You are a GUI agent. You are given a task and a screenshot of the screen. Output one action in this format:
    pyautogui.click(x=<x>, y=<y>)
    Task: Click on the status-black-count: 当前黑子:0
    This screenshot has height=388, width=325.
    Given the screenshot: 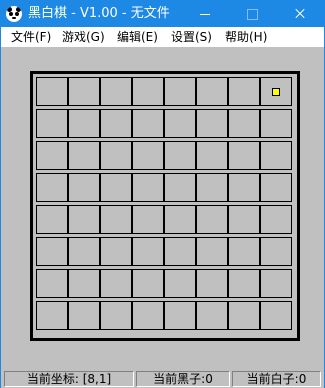 What is the action you would take?
    pyautogui.click(x=183, y=379)
    